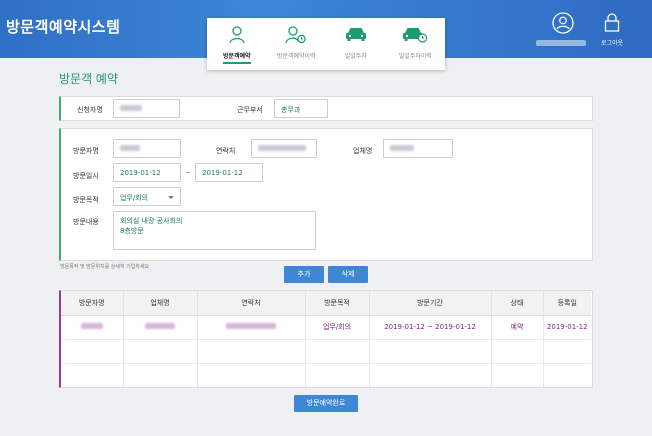 This screenshot has height=436, width=652. Describe the element at coordinates (567, 303) in the screenshot. I see `column-header: 등록일` at that location.